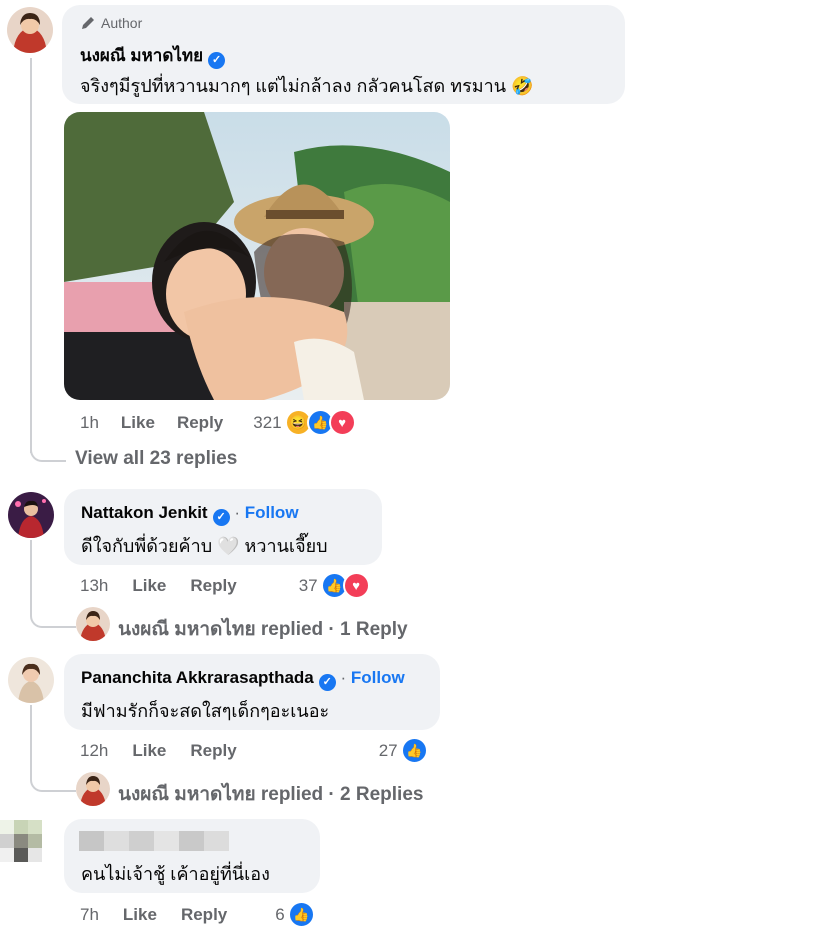 This screenshot has height=929, width=820. I want to click on comment-actions-pananchita: 12h Like Reply 27 👍, so click(254, 750).